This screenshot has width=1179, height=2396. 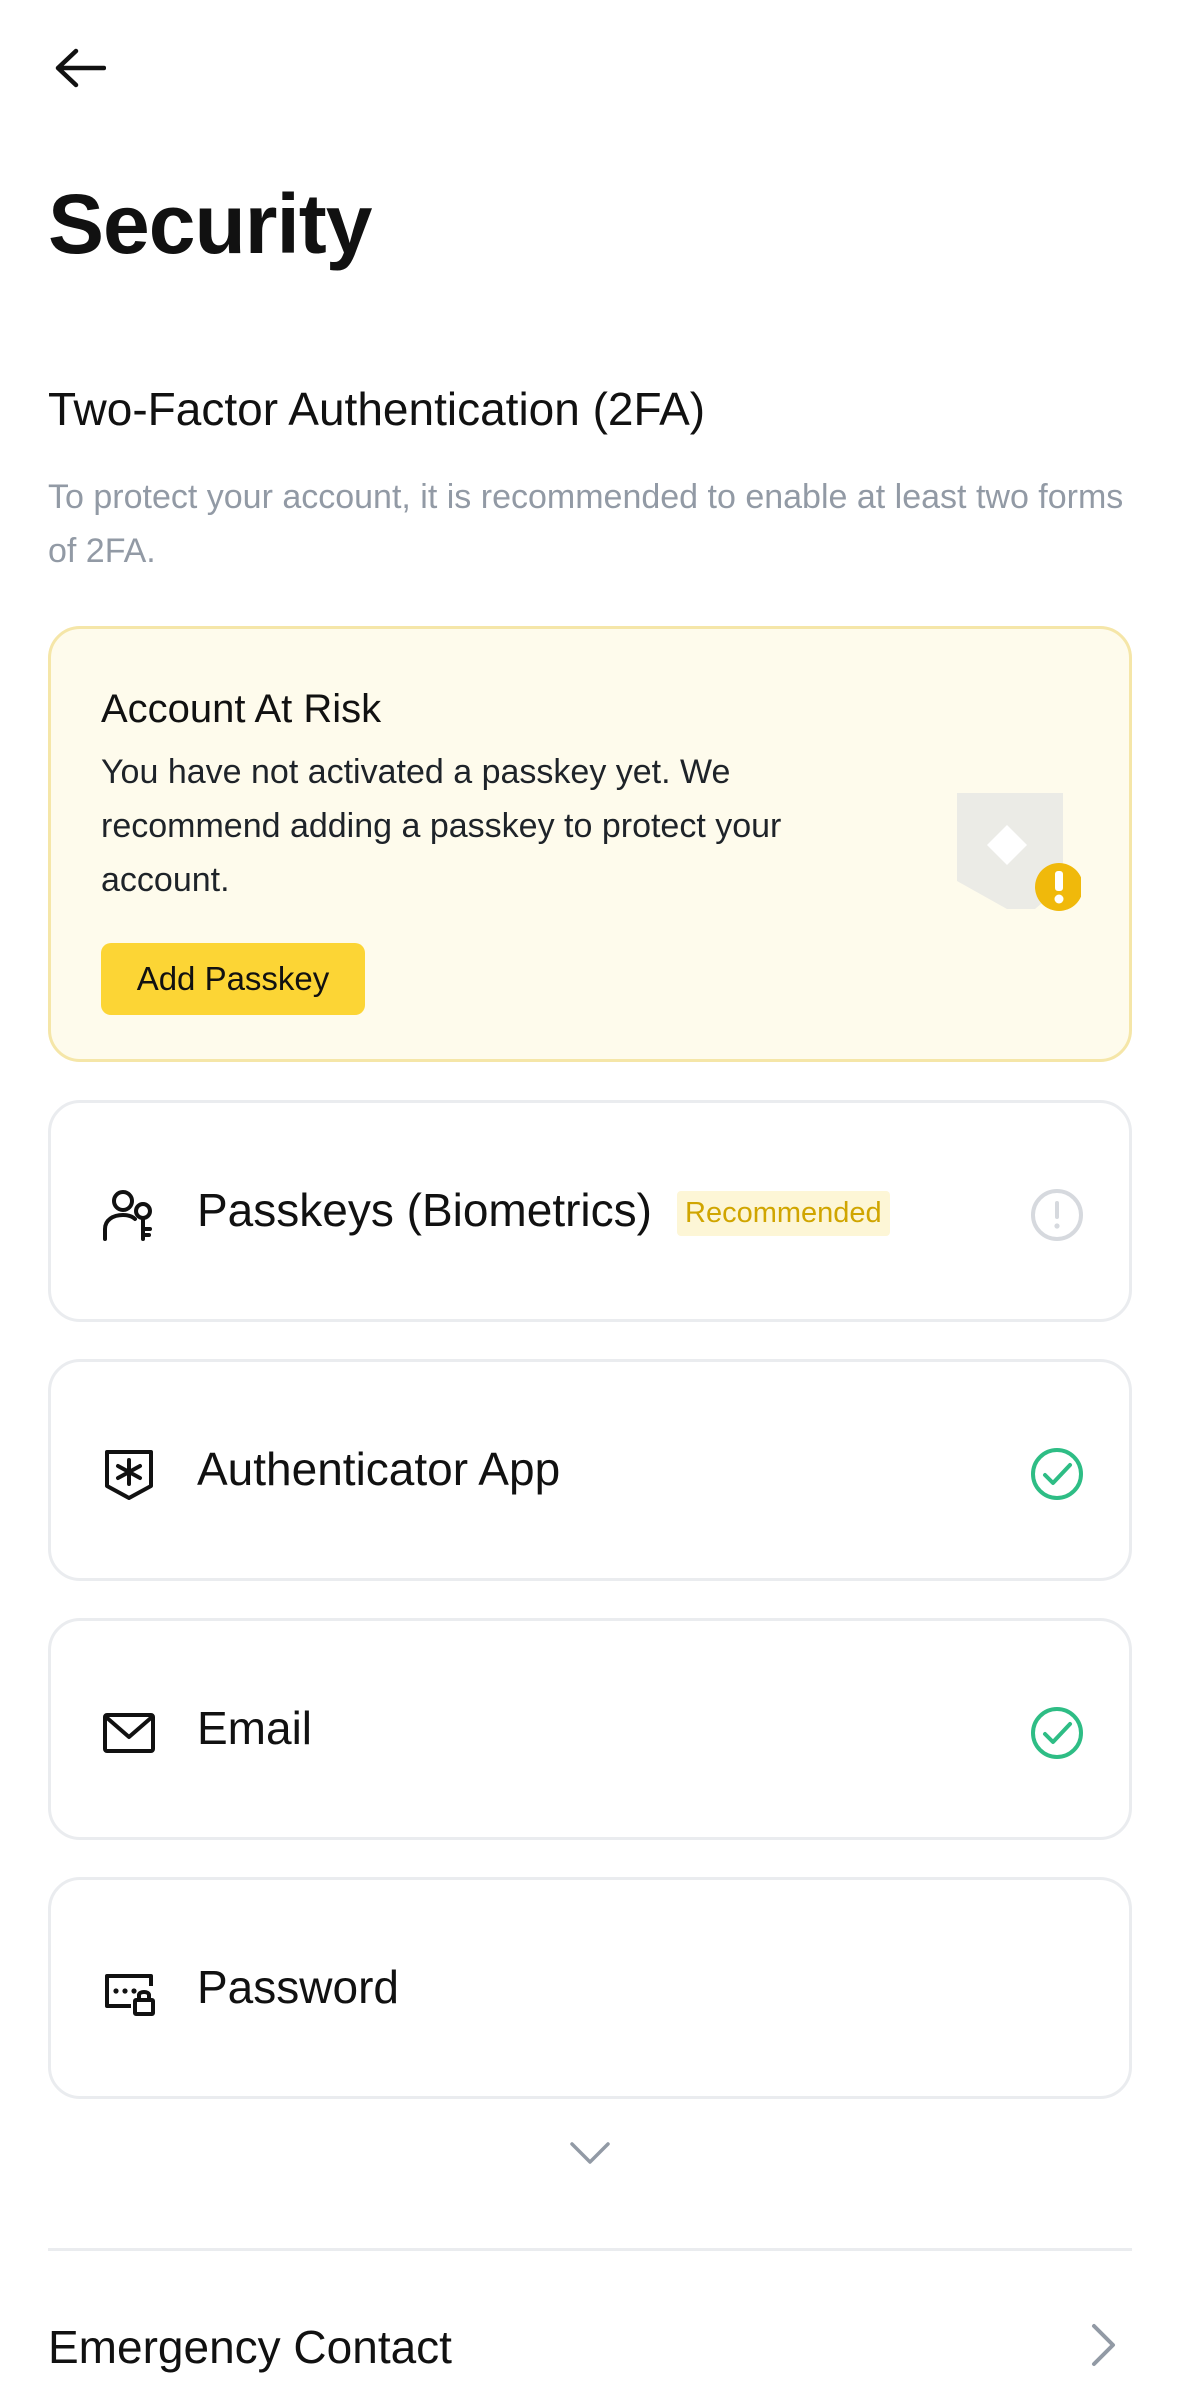 What do you see at coordinates (590, 1988) in the screenshot?
I see `method-password: Password` at bounding box center [590, 1988].